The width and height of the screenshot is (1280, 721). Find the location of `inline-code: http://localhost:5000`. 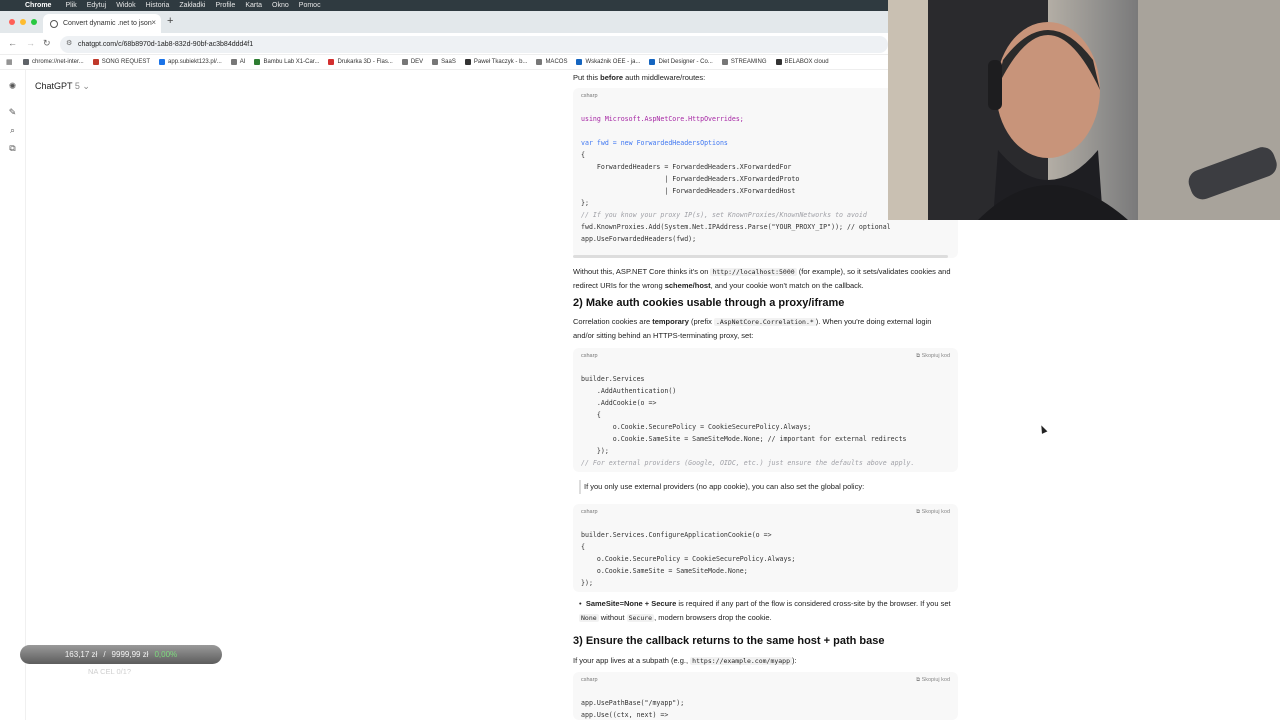

inline-code: http://localhost:5000 is located at coordinates (753, 272).